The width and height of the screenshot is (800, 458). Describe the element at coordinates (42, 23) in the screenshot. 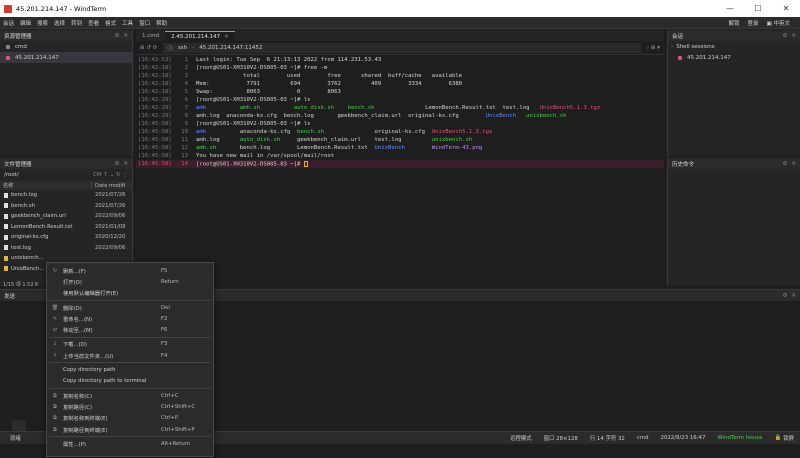

I see `menu-search: 搜索` at that location.